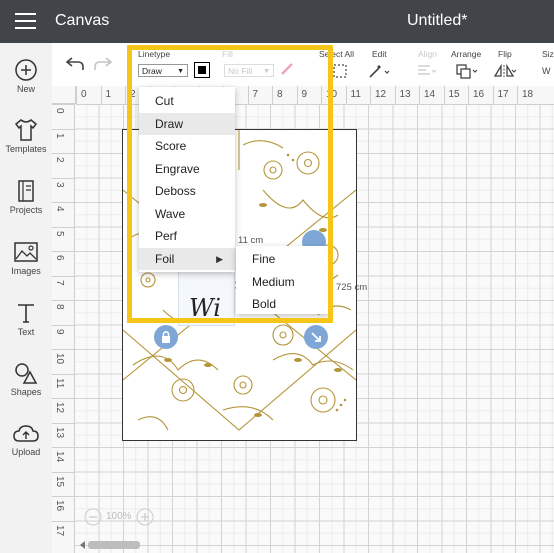 This screenshot has height=553, width=554. Describe the element at coordinates (283, 259) in the screenshot. I see `submenu-item-fine: Fine` at that location.